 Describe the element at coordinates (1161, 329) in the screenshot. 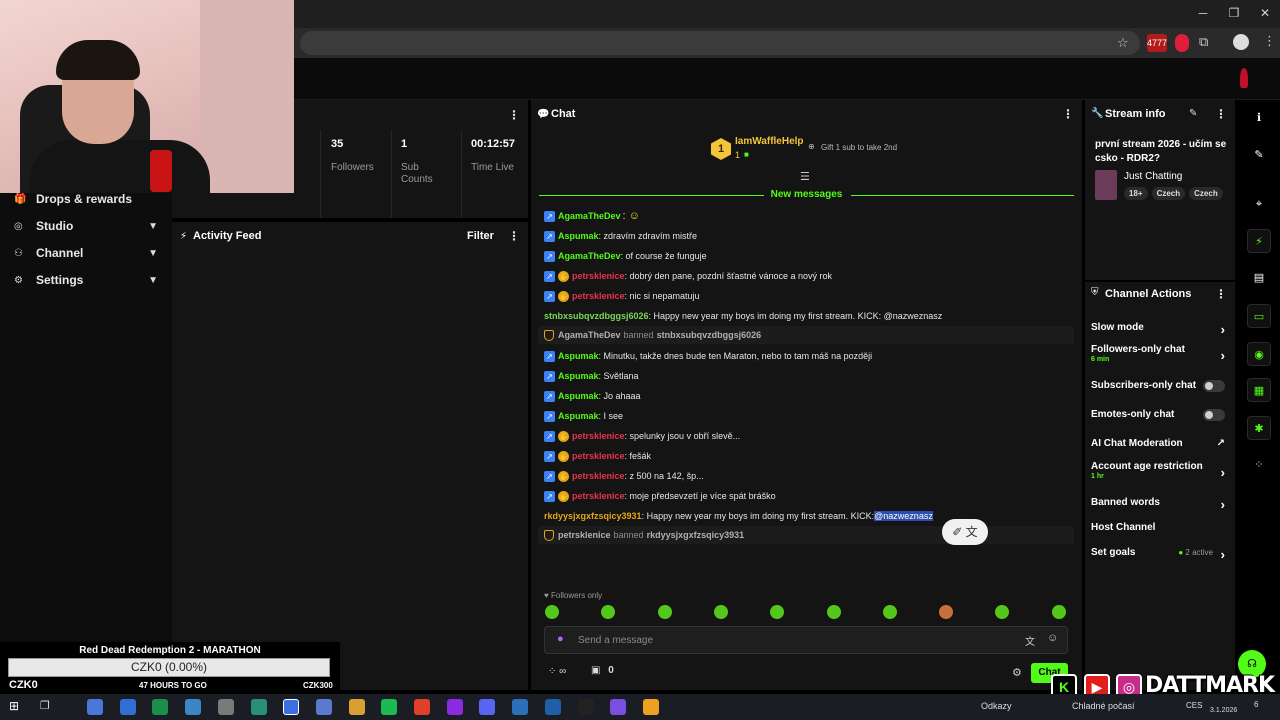

I see `channel-action-slow-mode: Slow mode ›` at that location.